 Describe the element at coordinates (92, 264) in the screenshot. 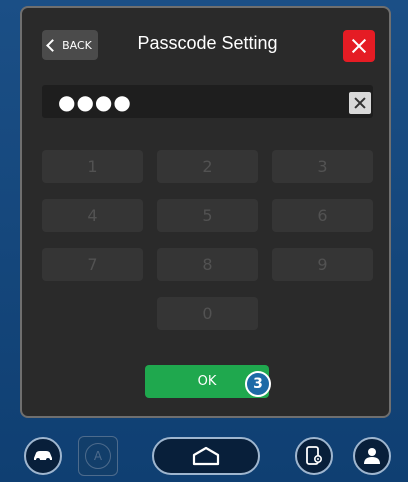

I see `keypad-key-7: 7` at that location.